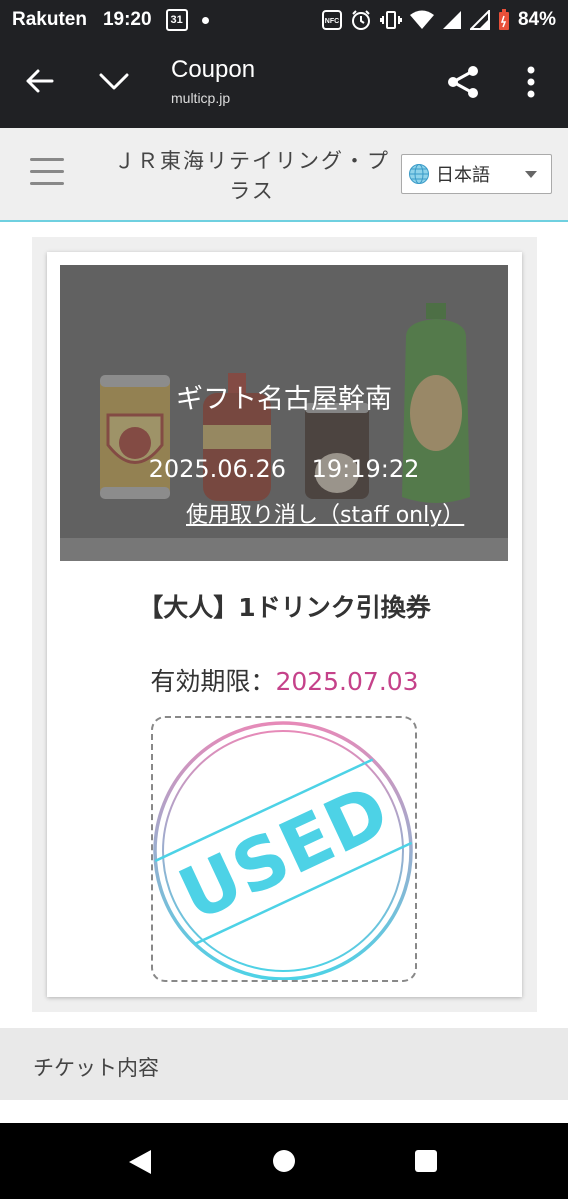  What do you see at coordinates (365, 469) in the screenshot?
I see `used-time: 19:19:22` at bounding box center [365, 469].